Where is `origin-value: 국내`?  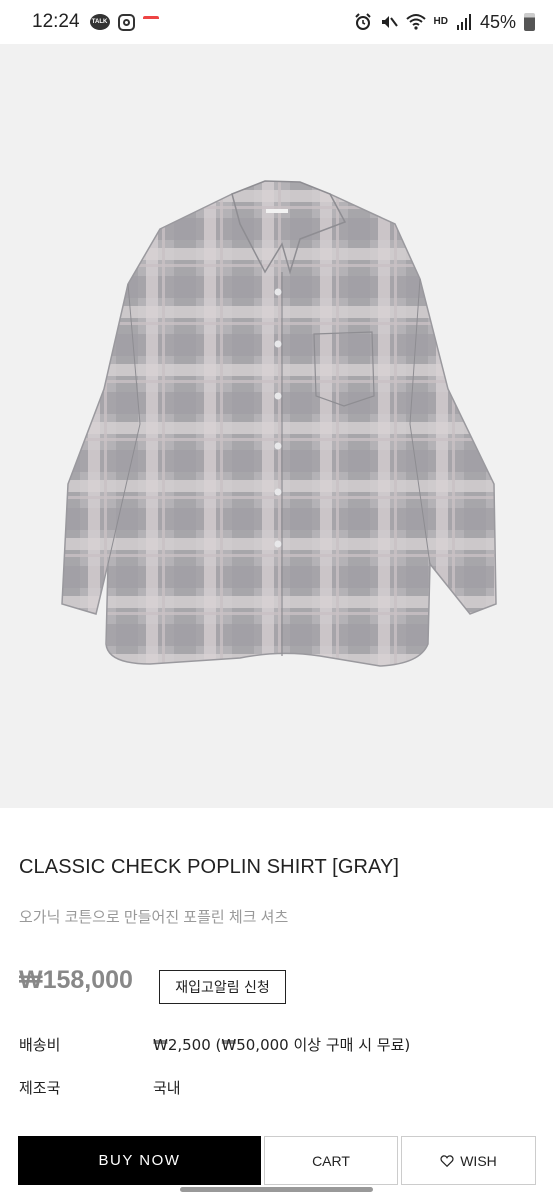 origin-value: 국내 is located at coordinates (167, 1088).